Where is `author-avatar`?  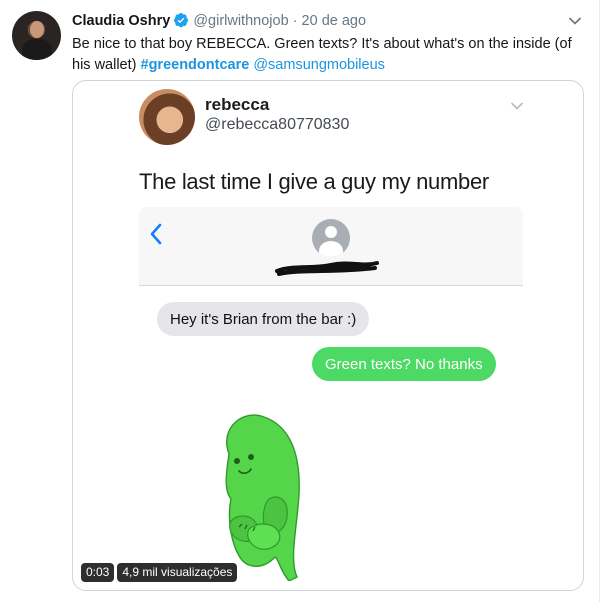
author-avatar is located at coordinates (36, 35).